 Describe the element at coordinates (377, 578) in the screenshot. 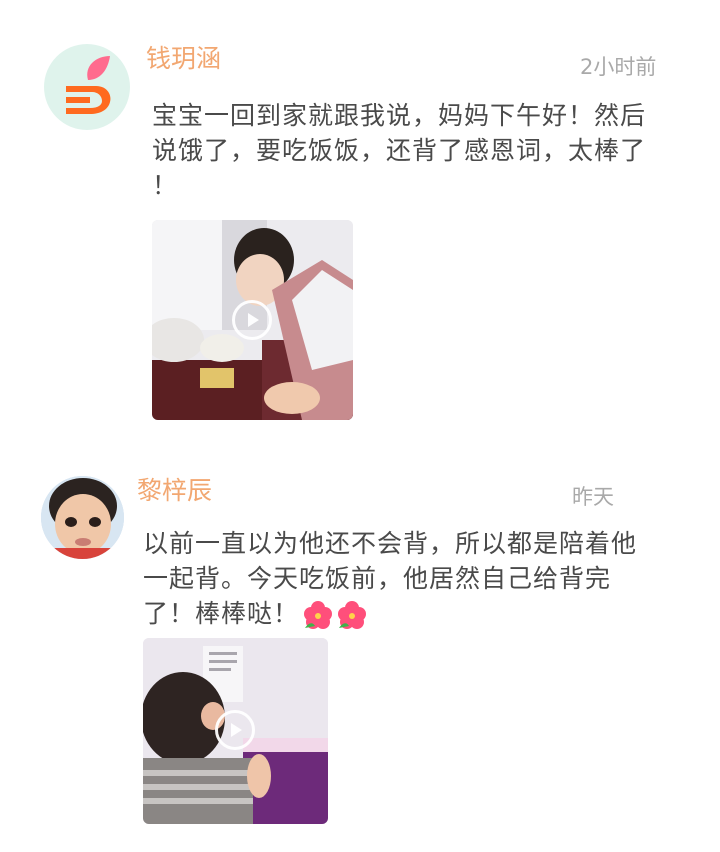

I see `comment-text-line: 一起背。今天吃饭前，他居然自己给背完` at that location.